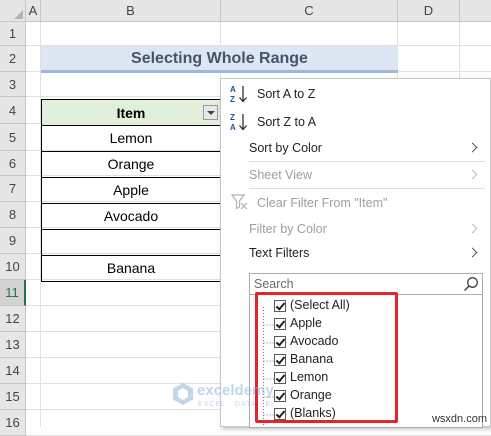 The width and height of the screenshot is (491, 436). What do you see at coordinates (13, 189) in the screenshot?
I see `row-header-7: 7` at bounding box center [13, 189].